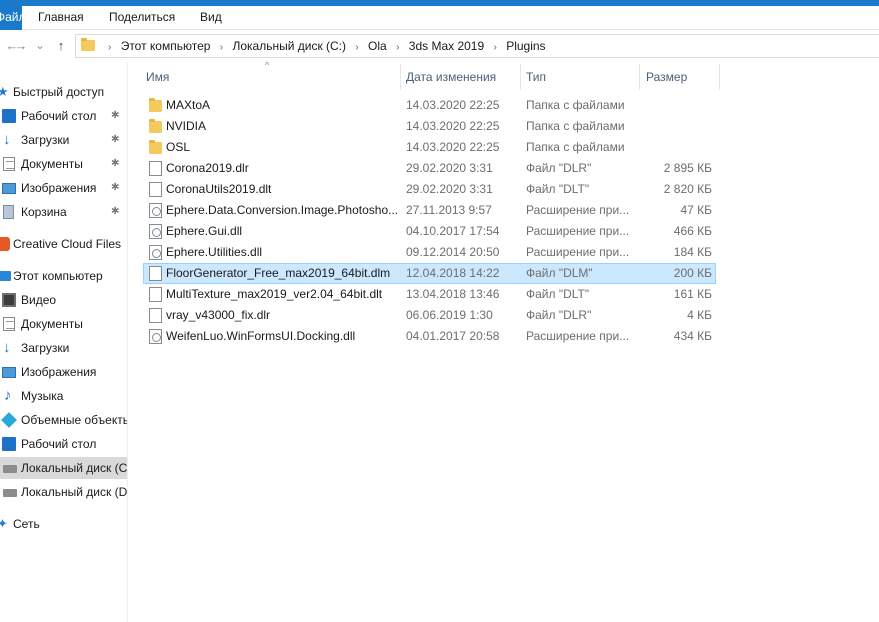 The image size is (879, 622). I want to click on sidebar-item-network: ✦ Сеть, so click(63, 524).